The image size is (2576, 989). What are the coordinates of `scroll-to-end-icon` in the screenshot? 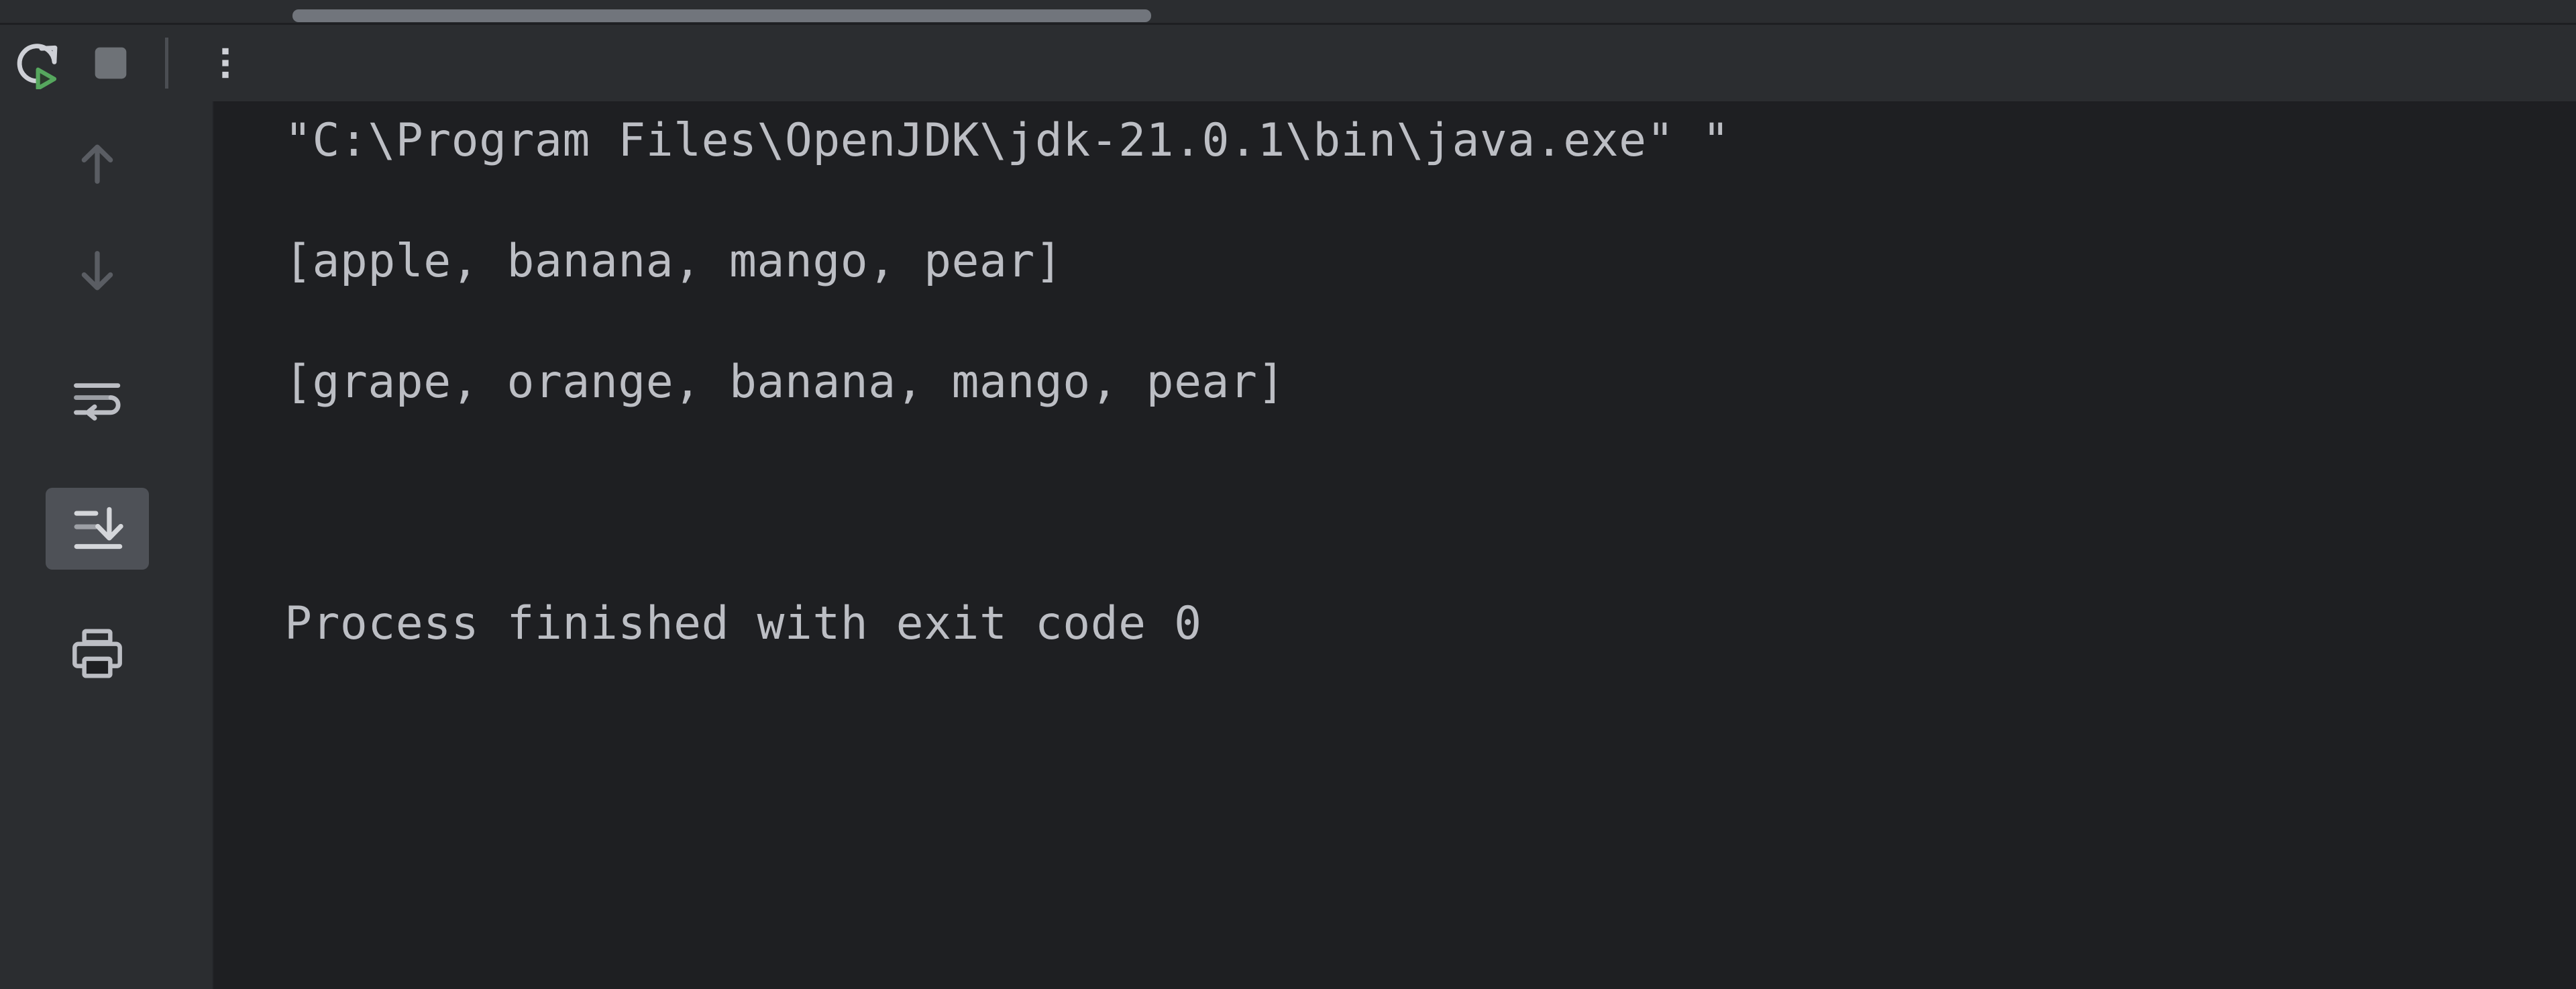 It's located at (98, 528).